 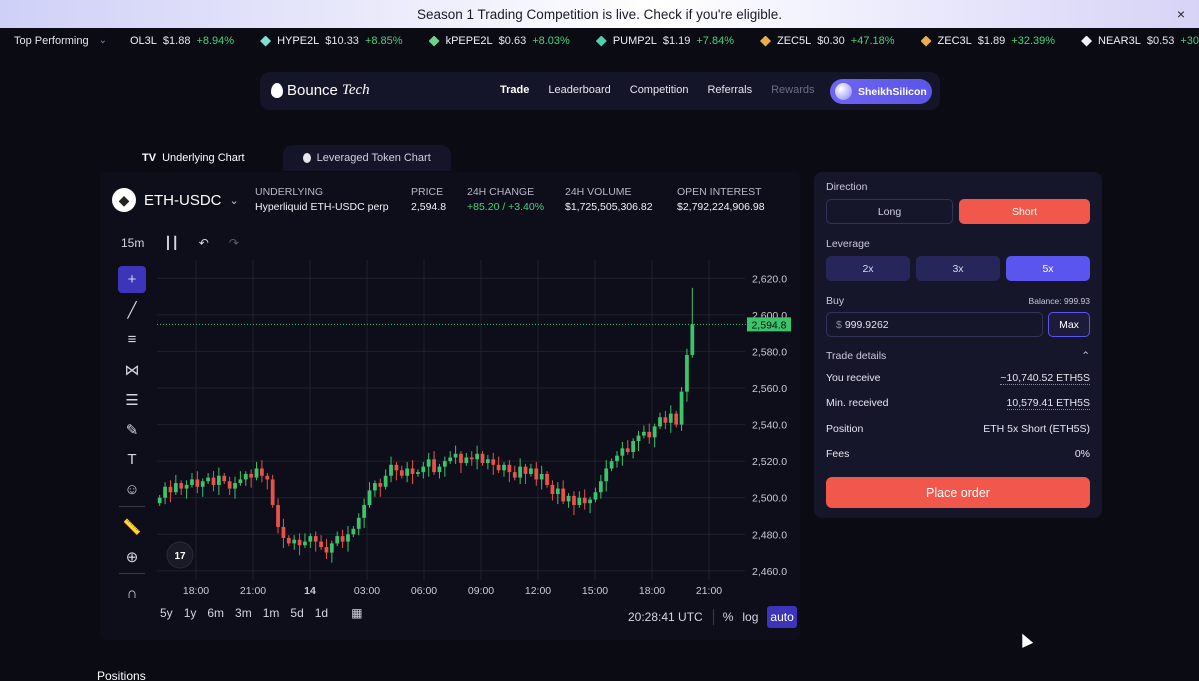 I want to click on stat-label: 24H Volume, so click(x=598, y=192).